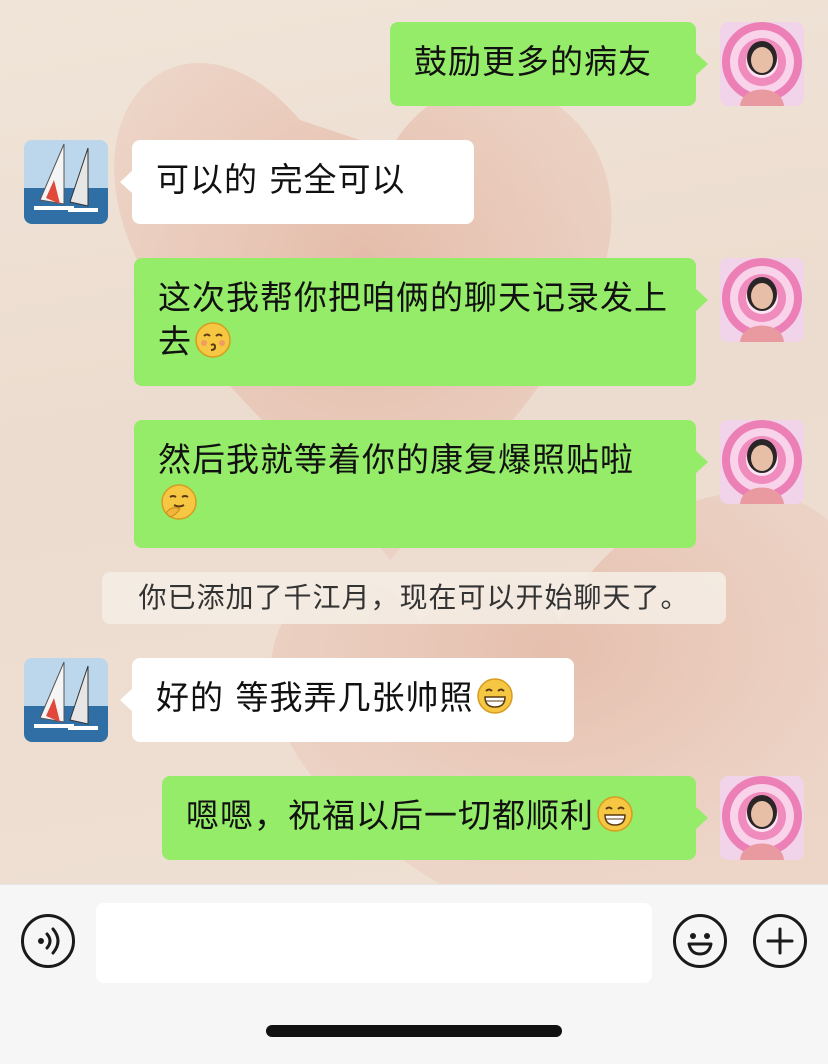 The image size is (828, 1064). Describe the element at coordinates (396, 459) in the screenshot. I see `message-text: 然后我就等着你的康复爆照贴啦` at that location.